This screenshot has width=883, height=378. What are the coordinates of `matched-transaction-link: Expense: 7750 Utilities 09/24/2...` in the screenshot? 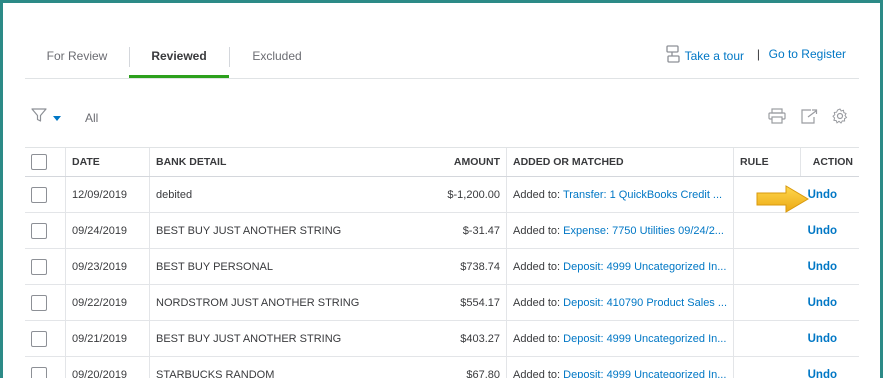 It's located at (643, 231).